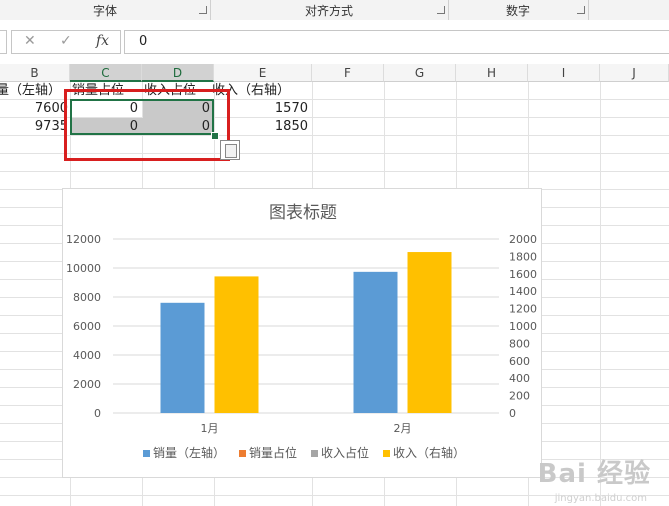 The image size is (669, 506). I want to click on ribbon-group-number: 数字, so click(518, 10).